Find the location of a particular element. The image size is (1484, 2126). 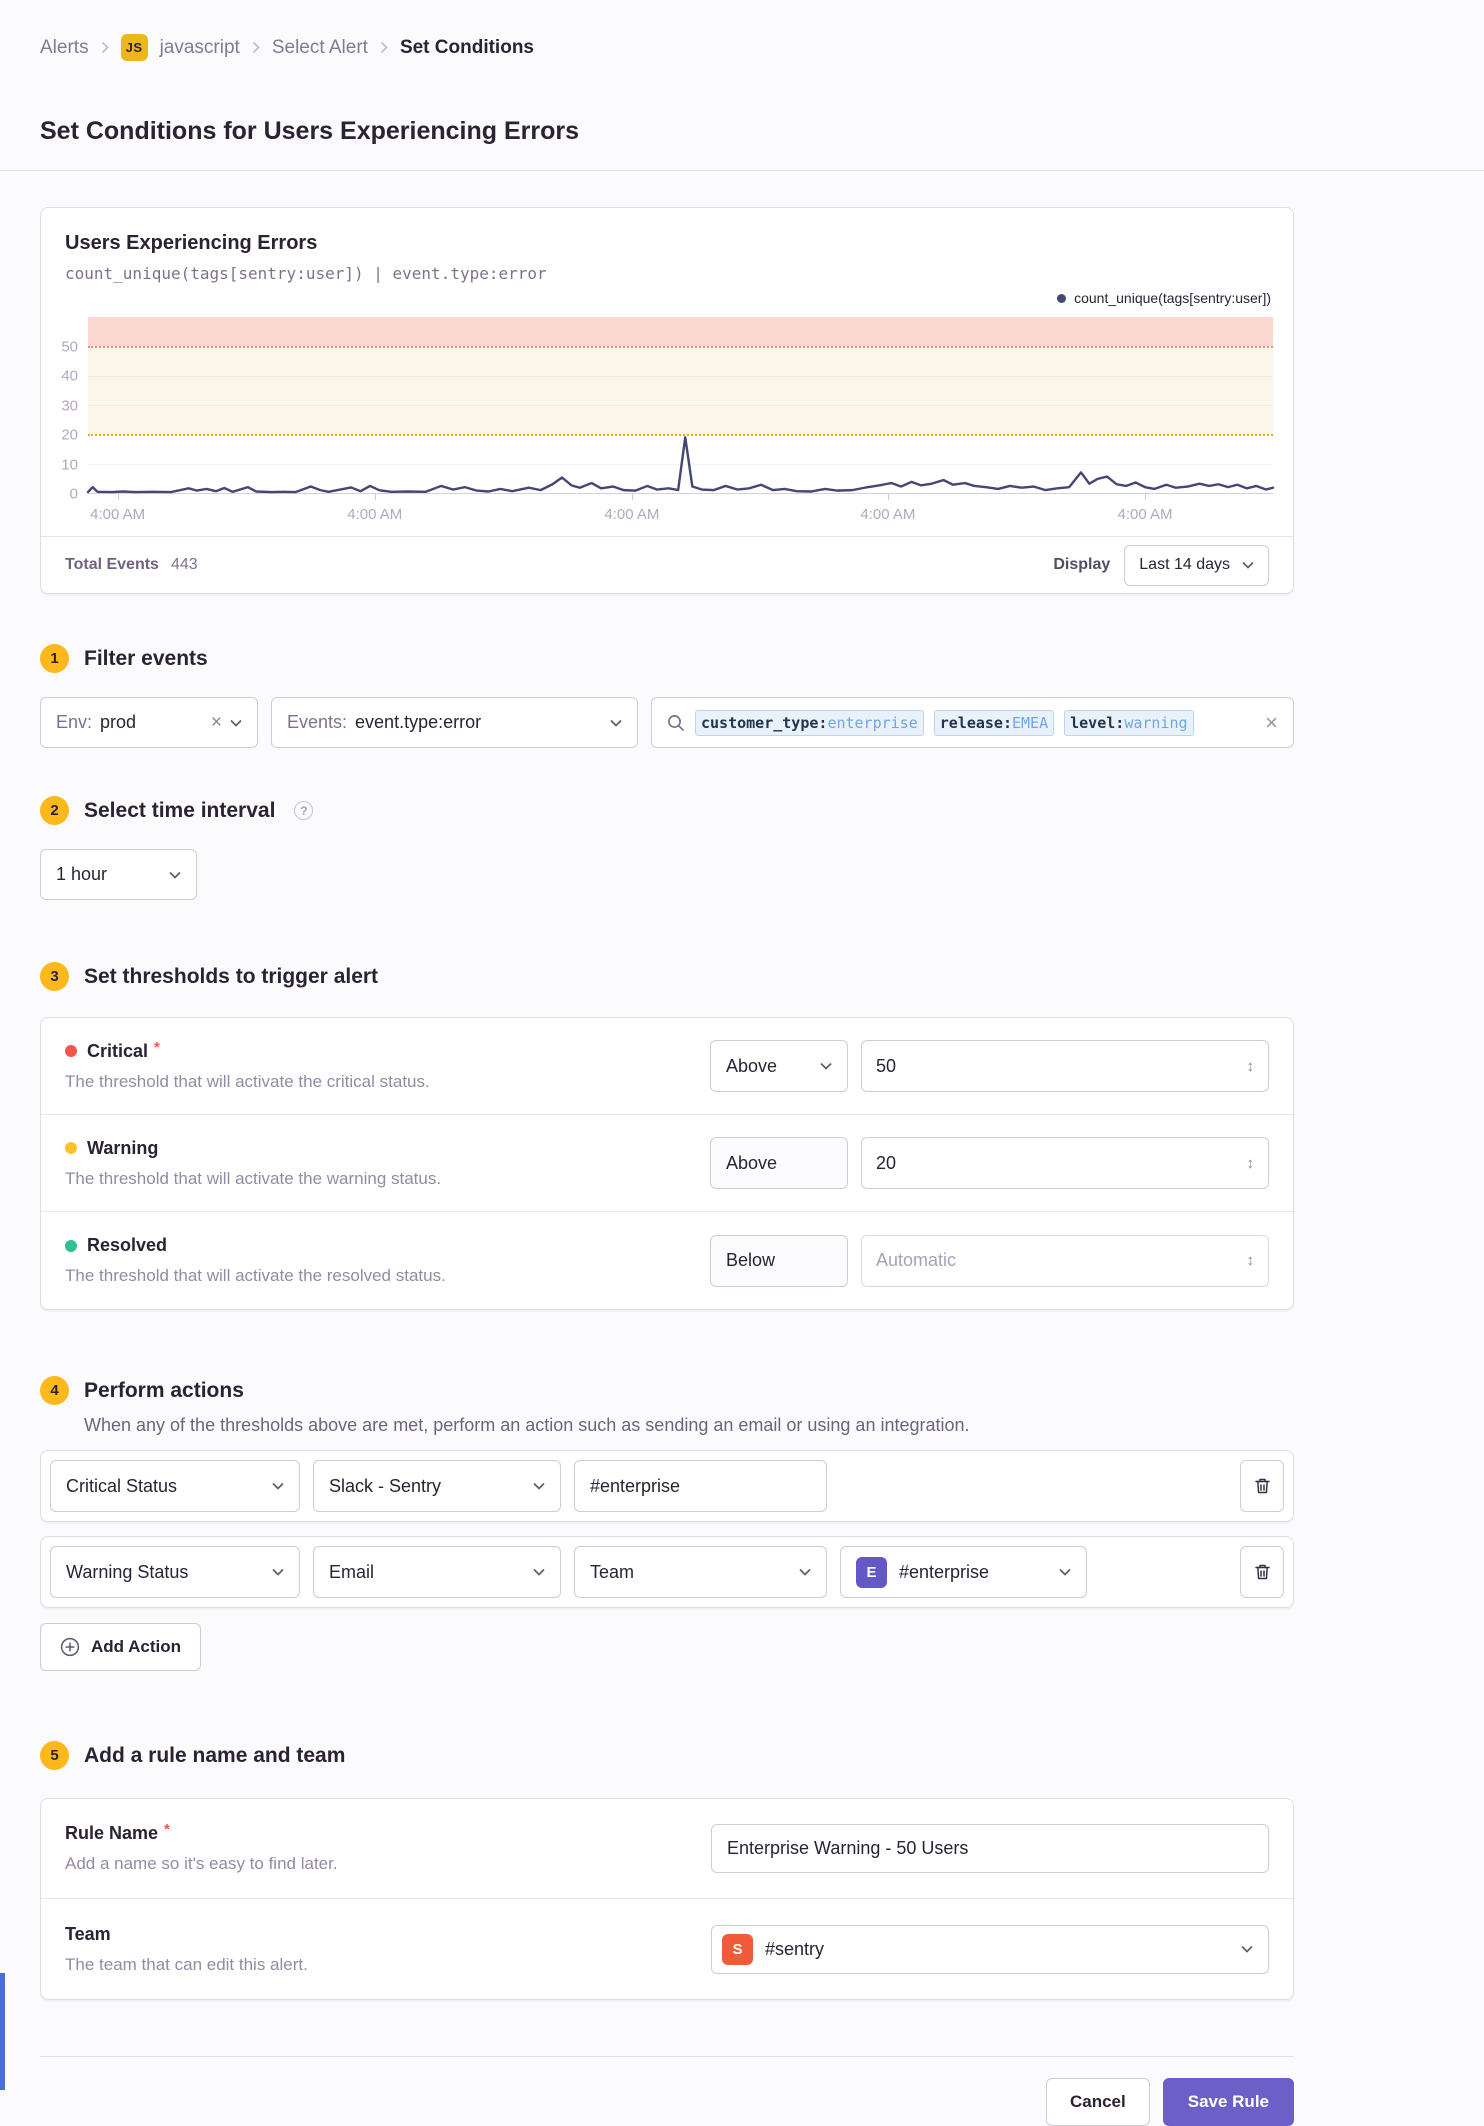

clear-environment-icon: × is located at coordinates (216, 722).